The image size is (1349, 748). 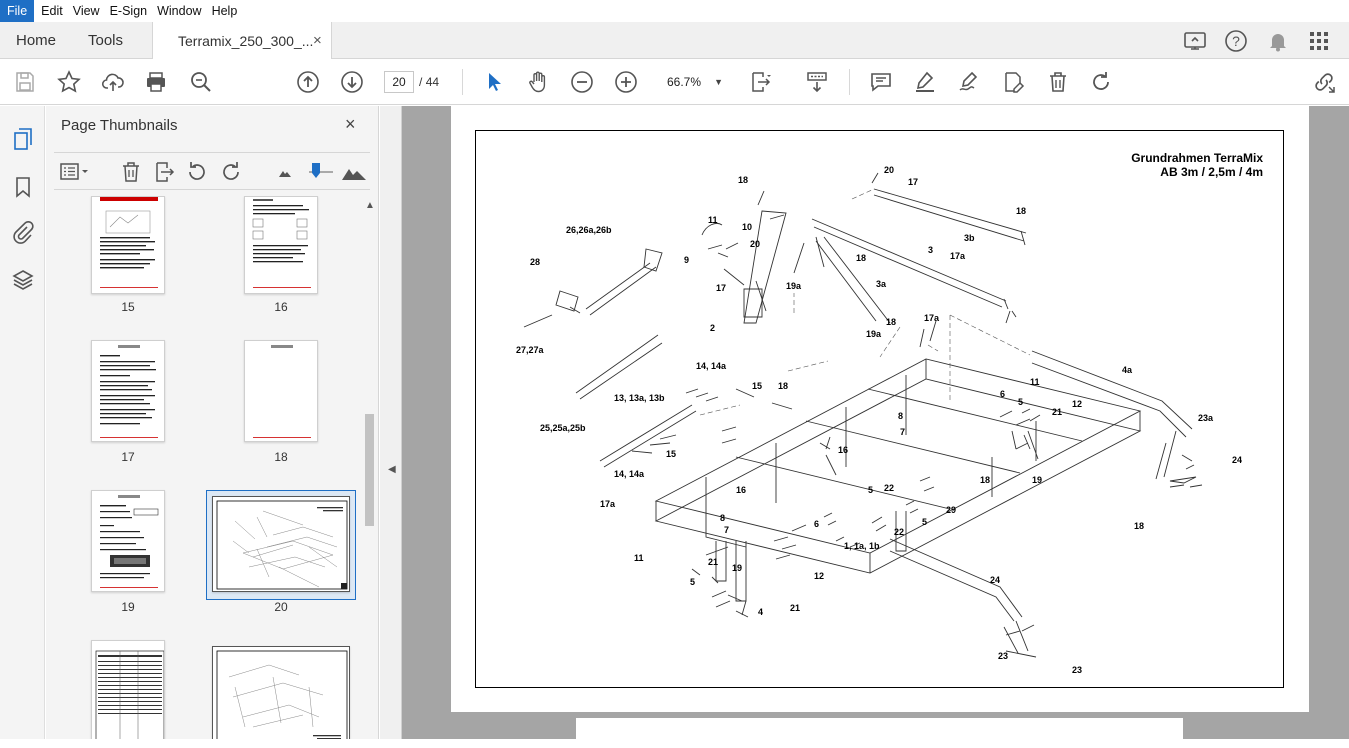 What do you see at coordinates (179, 11) in the screenshot?
I see `menu-window: Window` at bounding box center [179, 11].